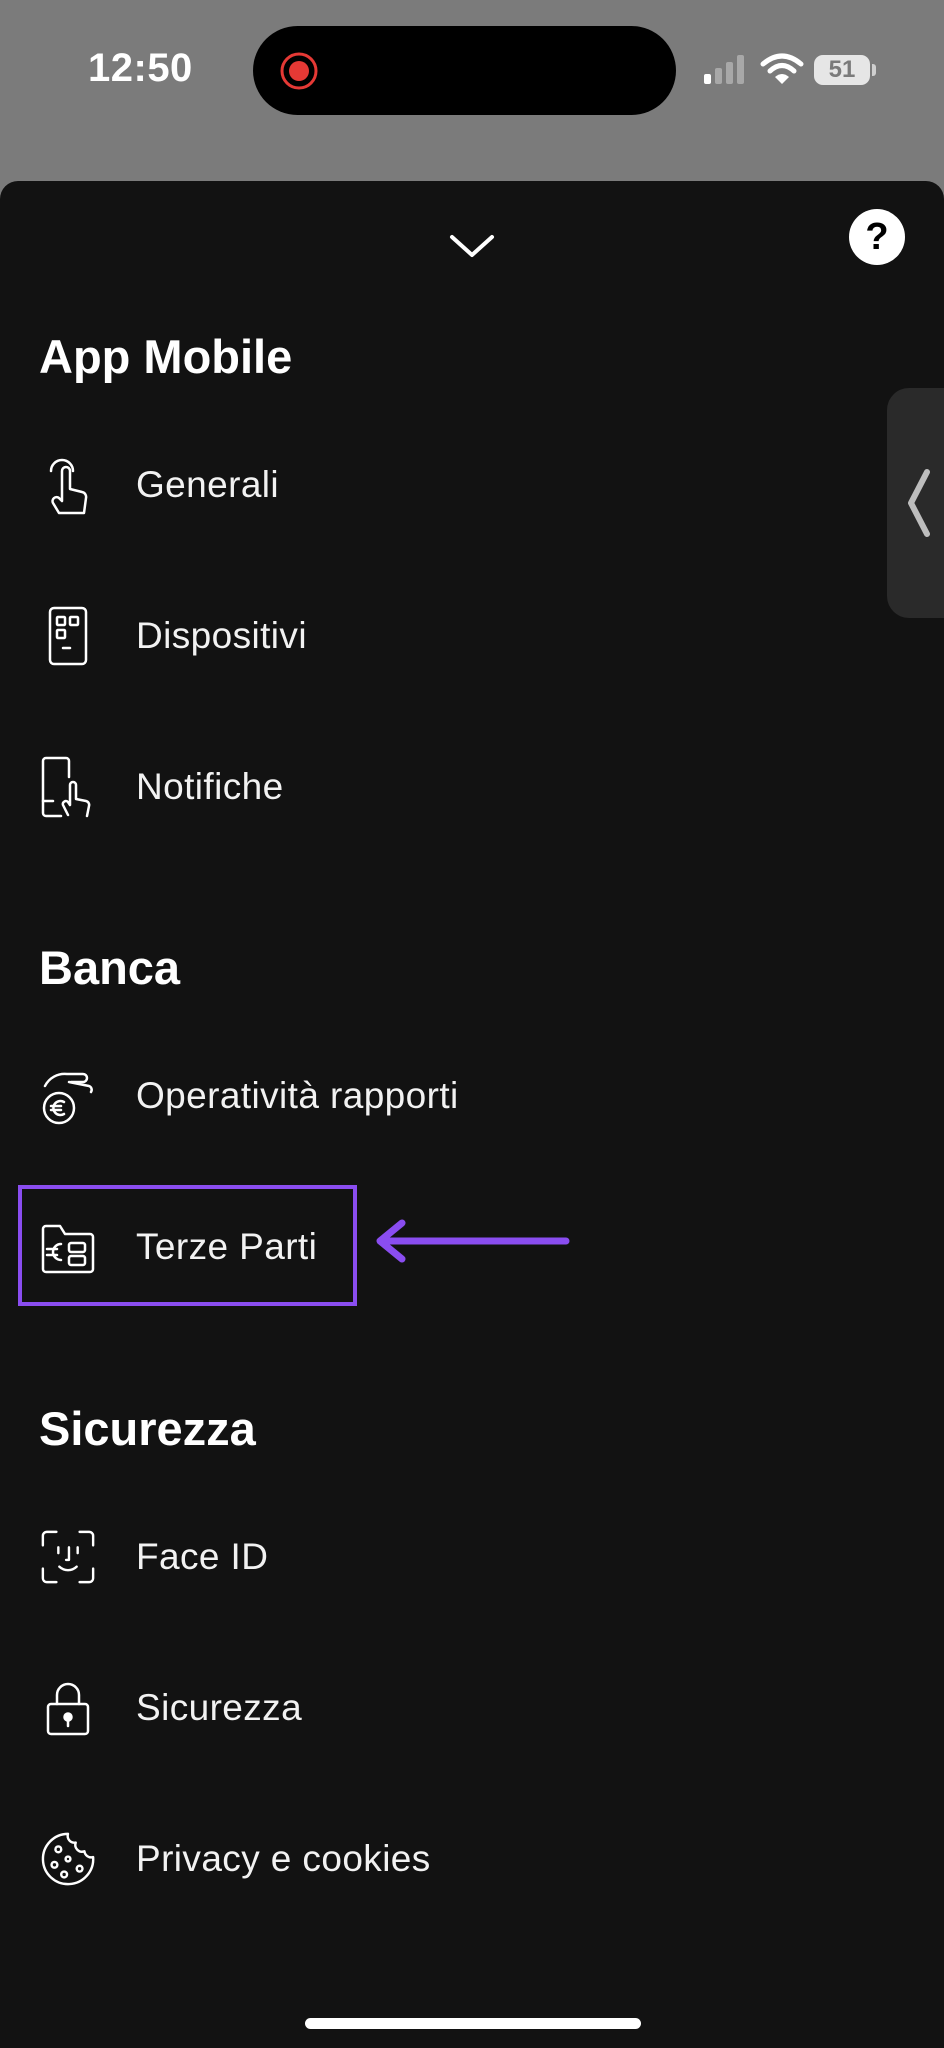 This screenshot has width=944, height=2048. I want to click on device-icon, so click(68, 636).